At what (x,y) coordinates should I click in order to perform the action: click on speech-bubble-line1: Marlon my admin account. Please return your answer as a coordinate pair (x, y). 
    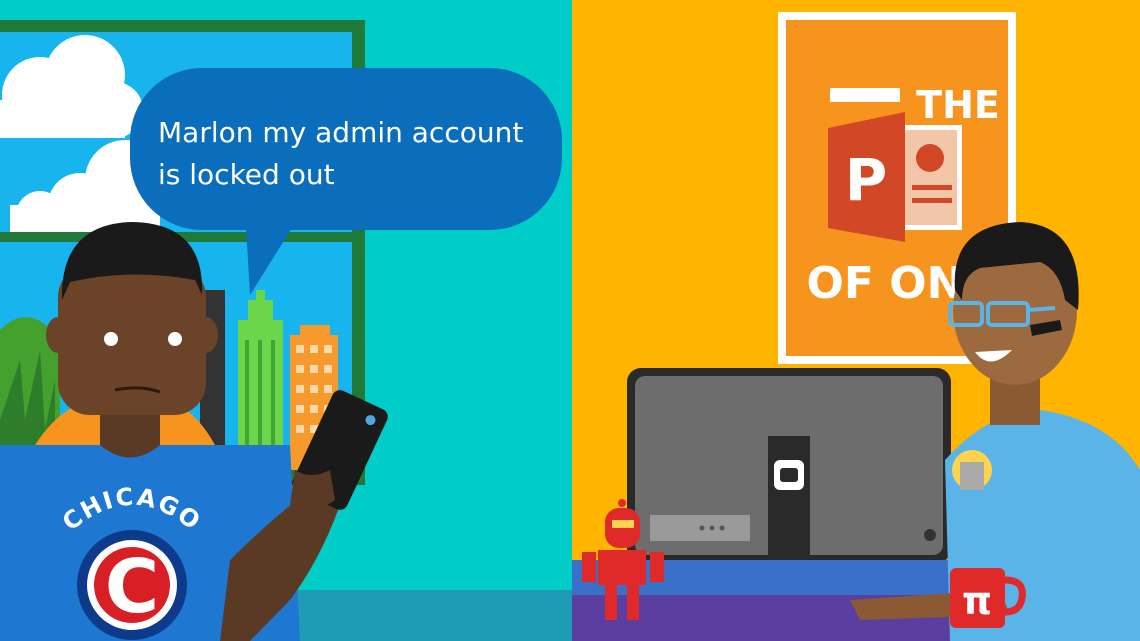
    Looking at the image, I should click on (341, 132).